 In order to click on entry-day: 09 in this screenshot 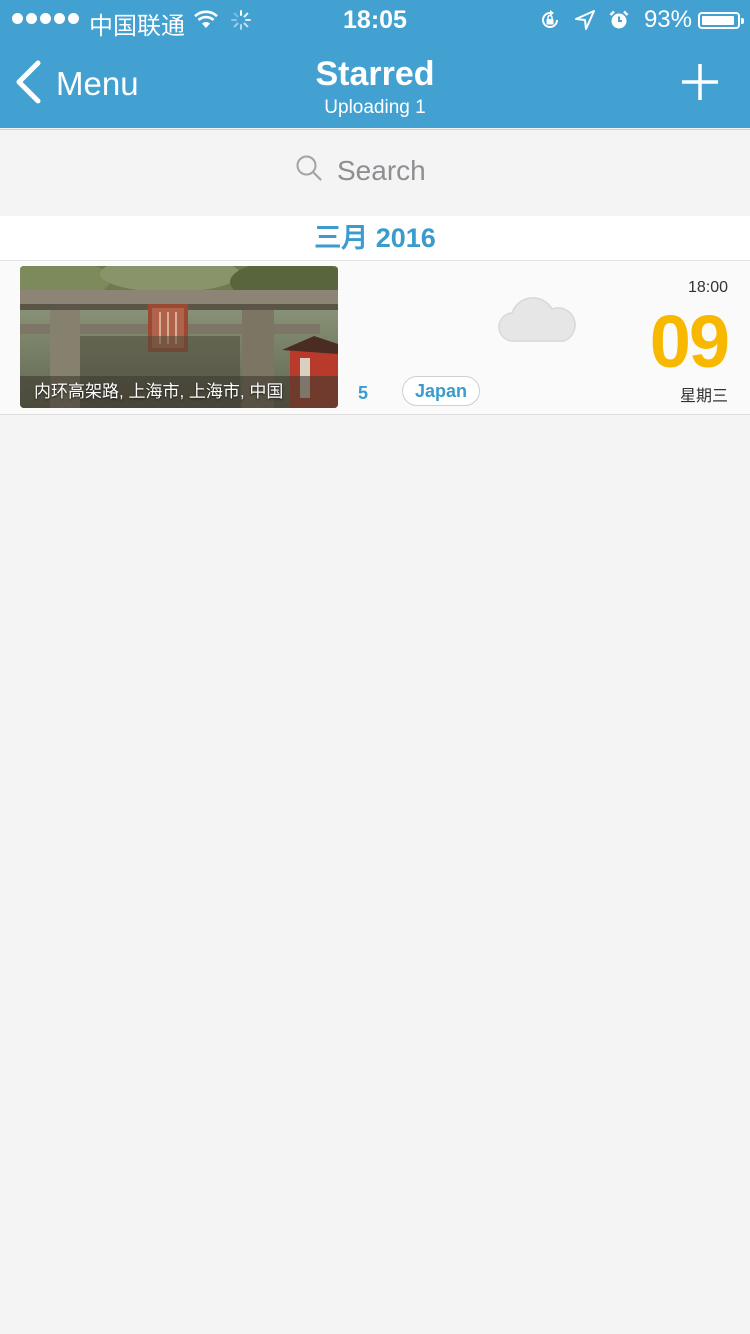, I will do `click(689, 341)`.